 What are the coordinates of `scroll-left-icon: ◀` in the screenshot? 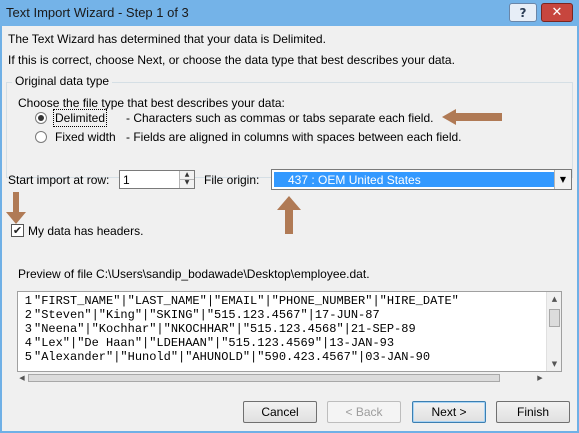 It's located at (22, 378).